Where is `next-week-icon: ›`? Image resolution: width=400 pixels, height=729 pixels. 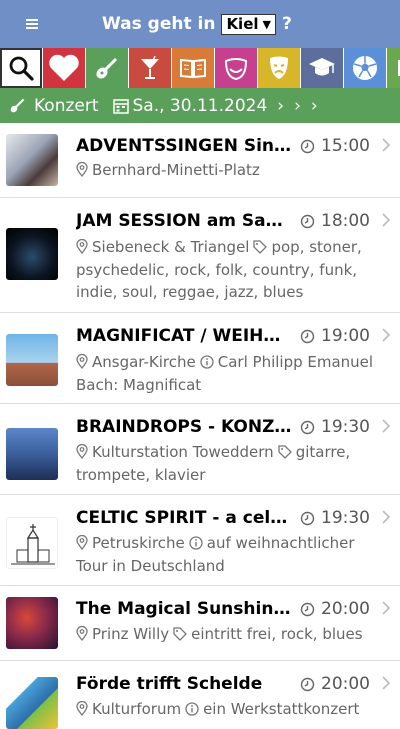
next-week-icon: › is located at coordinates (297, 106).